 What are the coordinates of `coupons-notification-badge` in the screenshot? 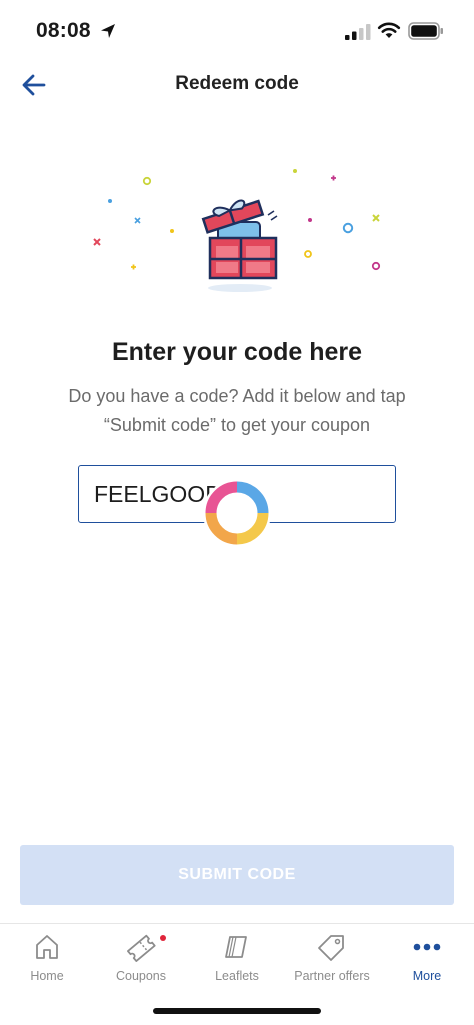 It's located at (163, 938).